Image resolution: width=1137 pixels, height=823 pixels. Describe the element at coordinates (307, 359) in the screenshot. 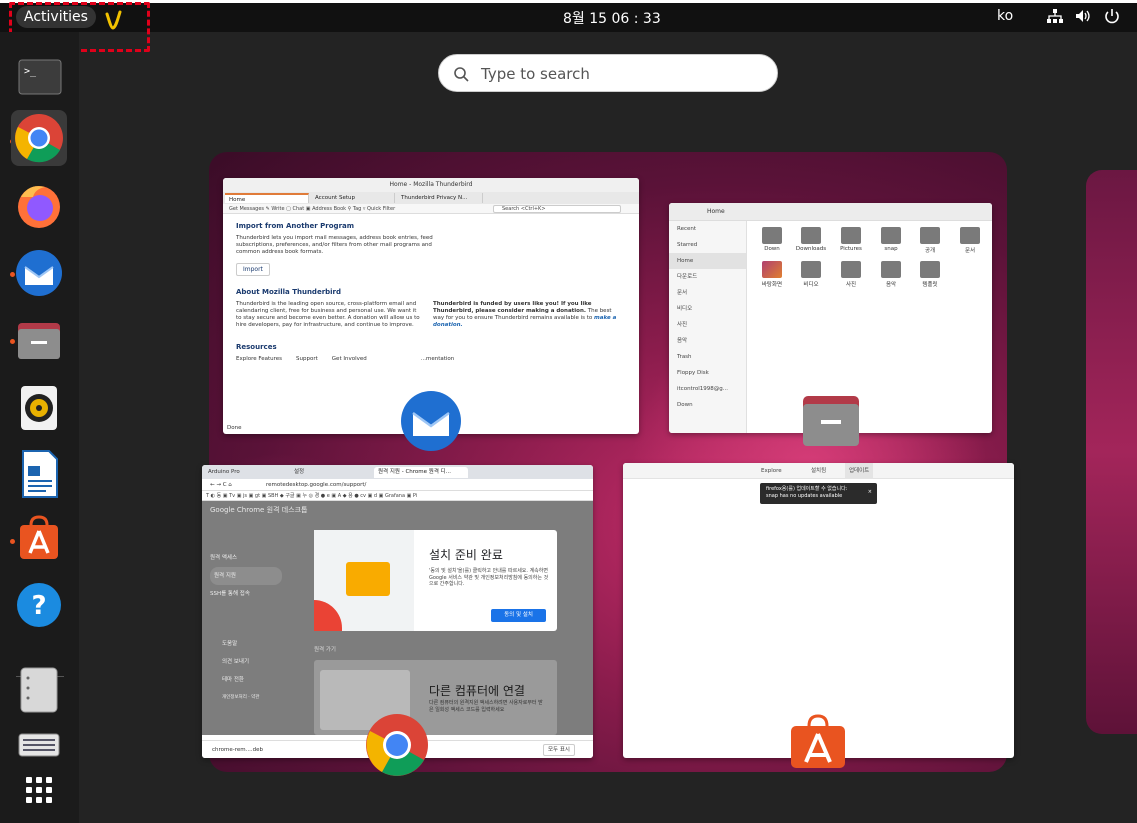

I see `resource-link: Support` at that location.